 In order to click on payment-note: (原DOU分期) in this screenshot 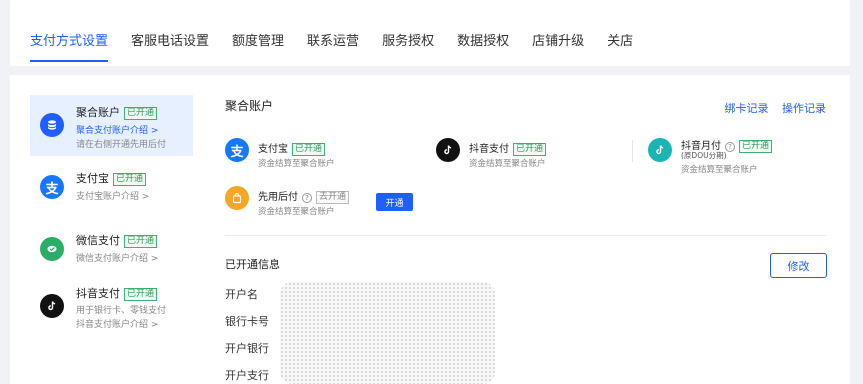, I will do `click(704, 155)`.